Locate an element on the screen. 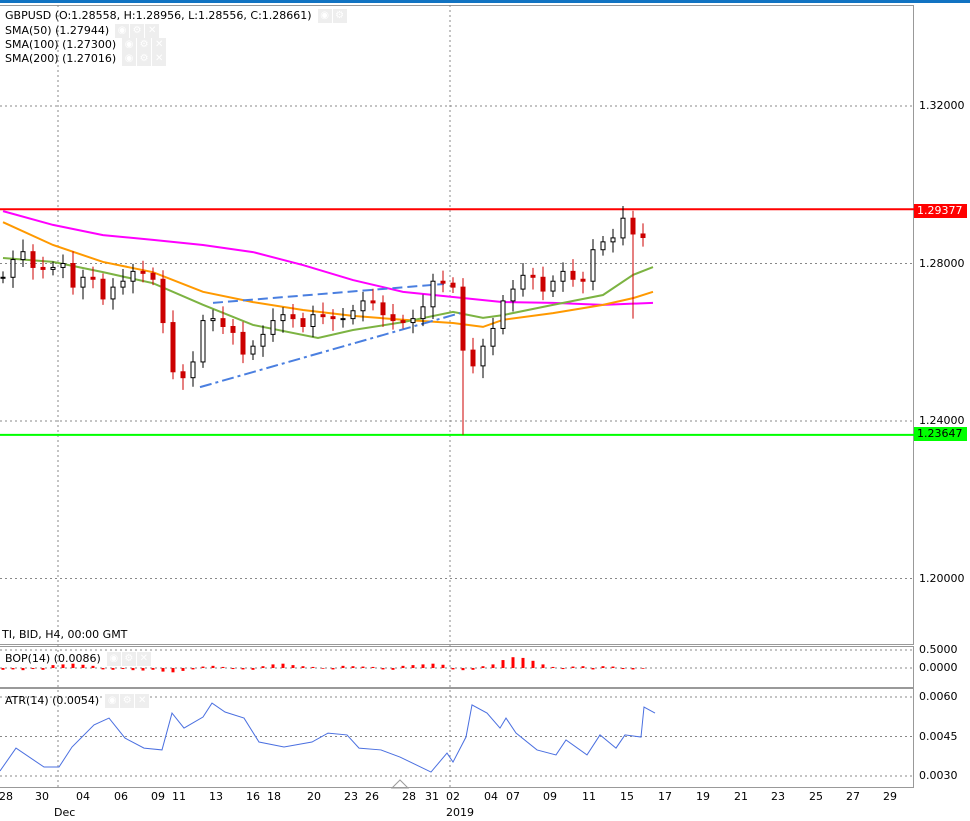 This screenshot has height=821, width=970. date-tick-label: 26 is located at coordinates (372, 796).